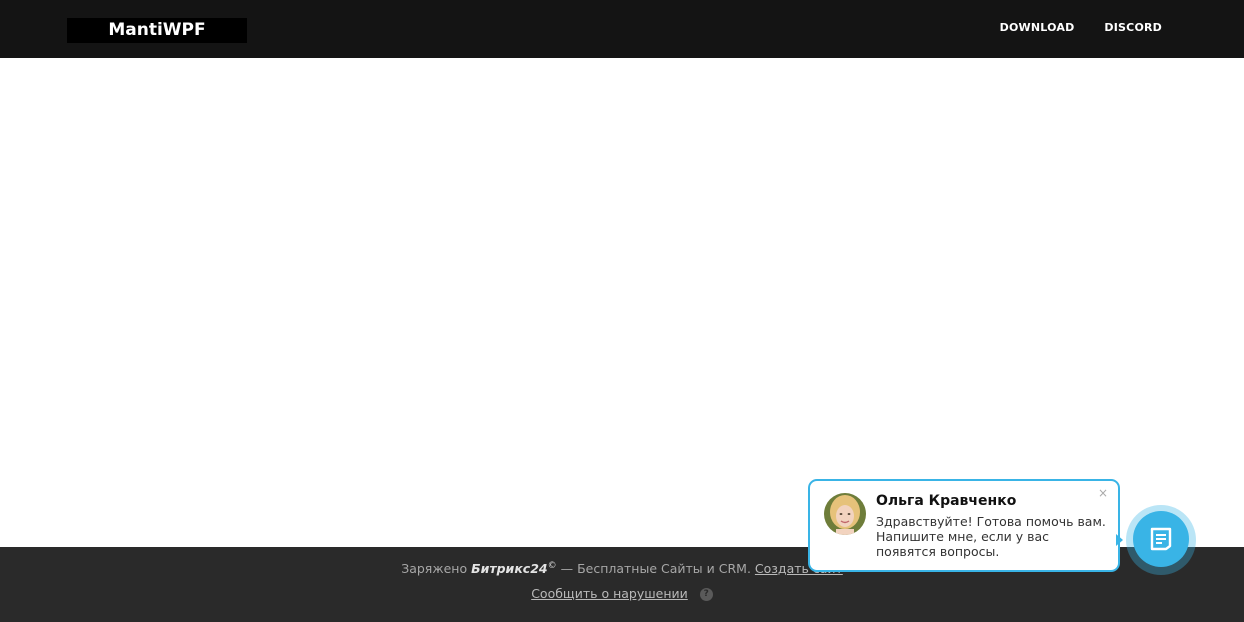 Image resolution: width=1244 pixels, height=622 pixels. I want to click on main-nav: DOWNLOAD DISCORD, so click(1081, 27).